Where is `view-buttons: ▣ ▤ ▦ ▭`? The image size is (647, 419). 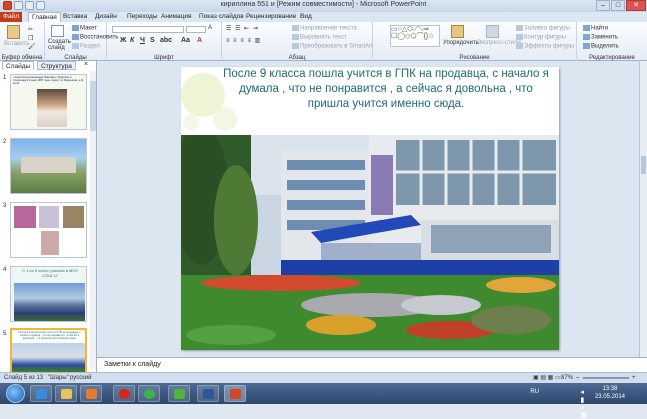 view-buttons: ▣ ▤ ▦ ▭ is located at coordinates (547, 378).